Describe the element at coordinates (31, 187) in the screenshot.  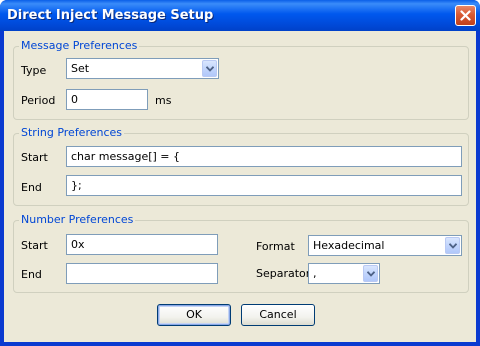
I see `string-end-label: End` at that location.